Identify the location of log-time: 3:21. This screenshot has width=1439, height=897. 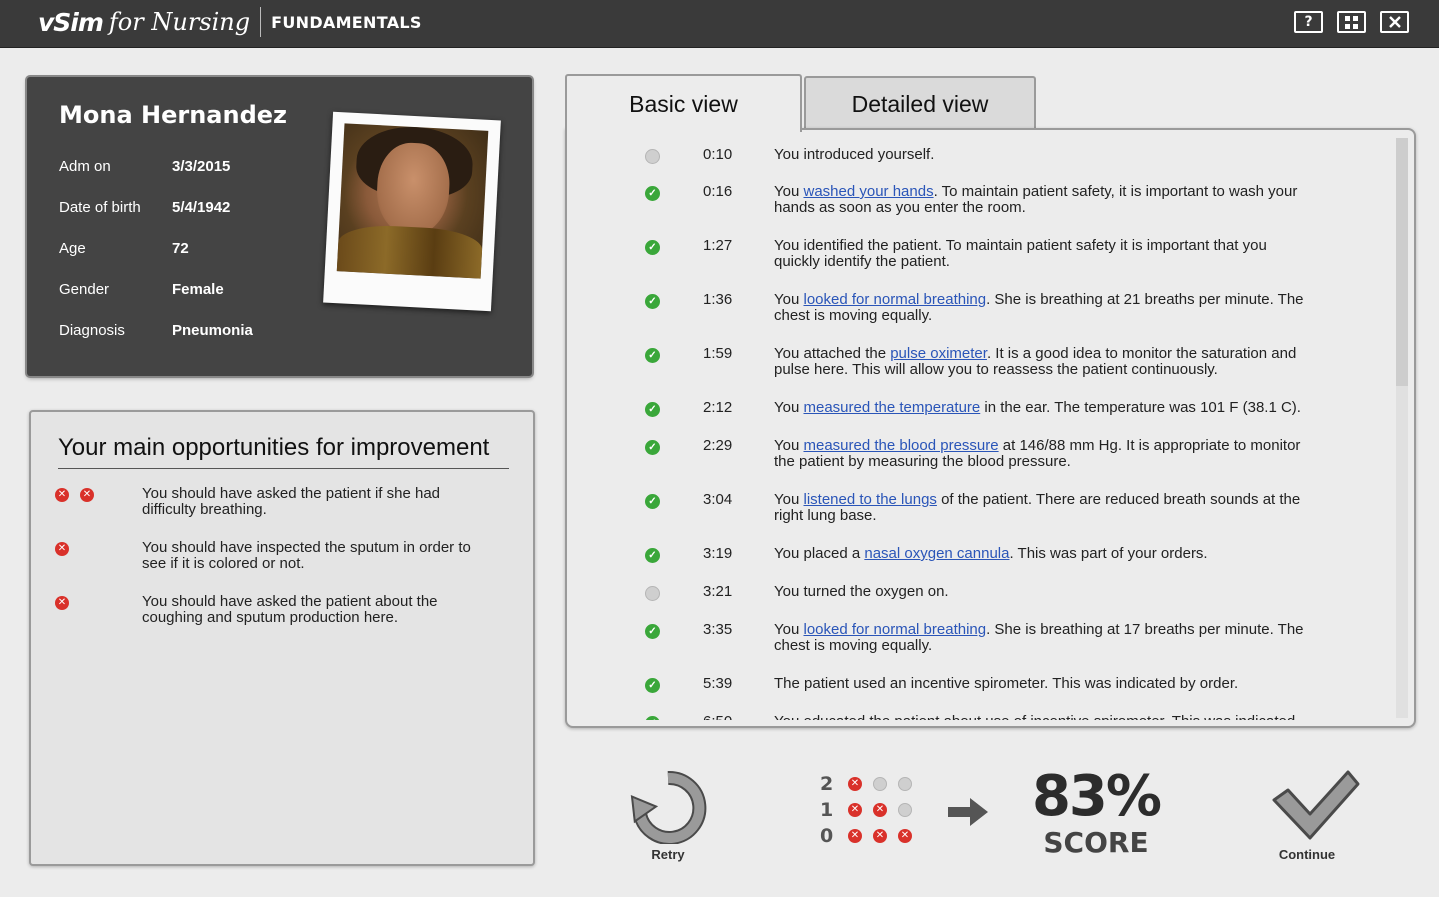
(718, 591).